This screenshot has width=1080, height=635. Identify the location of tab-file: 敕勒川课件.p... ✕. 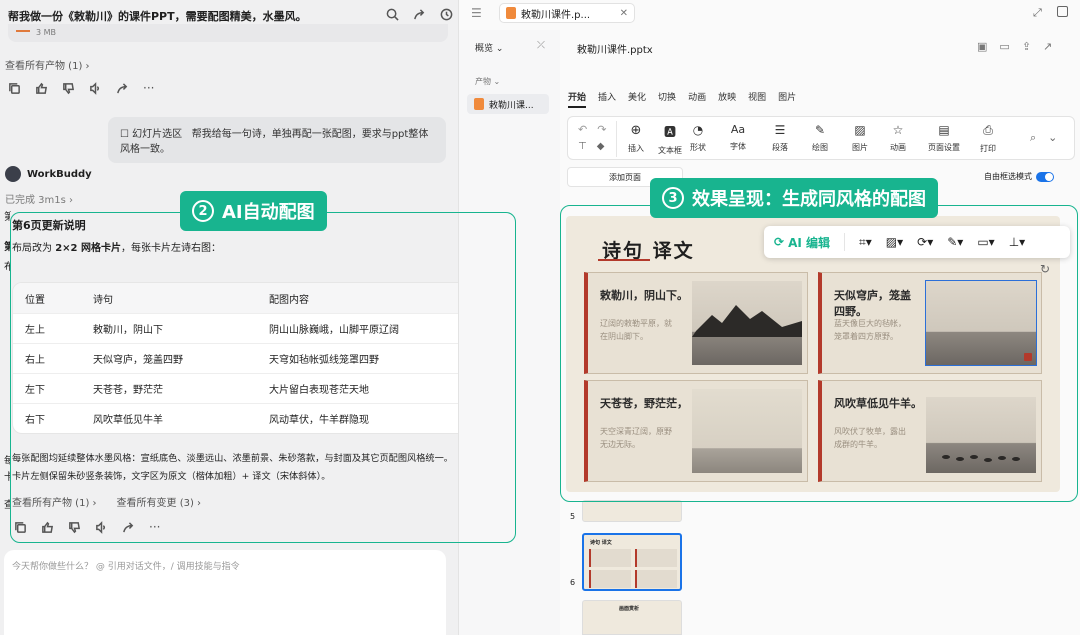
(567, 13).